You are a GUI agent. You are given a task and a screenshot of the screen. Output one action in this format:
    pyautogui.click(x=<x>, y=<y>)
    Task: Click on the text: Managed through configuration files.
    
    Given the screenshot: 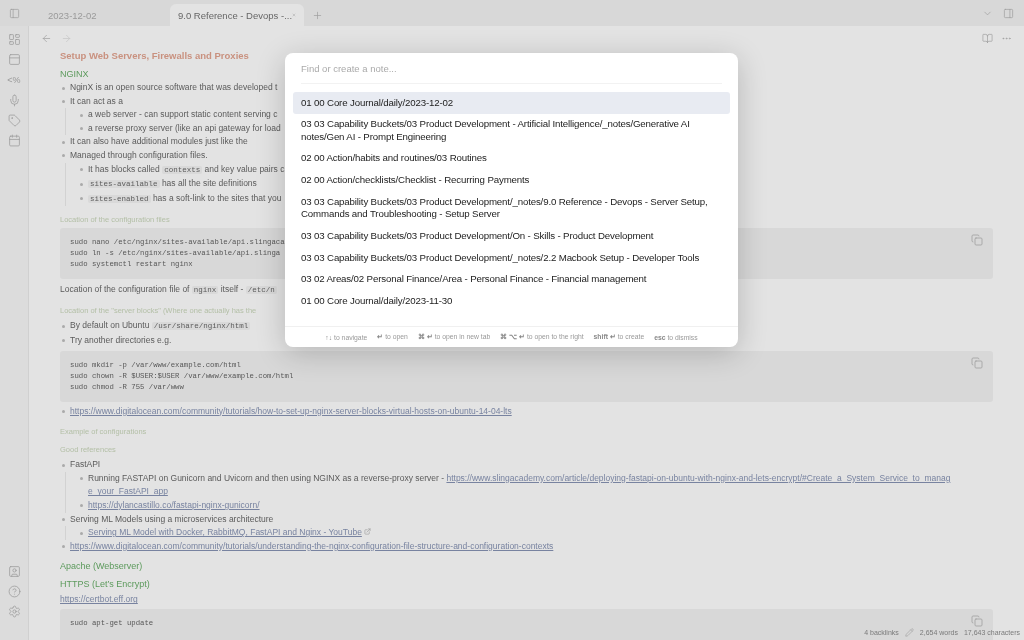 What is the action you would take?
    pyautogui.click(x=139, y=154)
    